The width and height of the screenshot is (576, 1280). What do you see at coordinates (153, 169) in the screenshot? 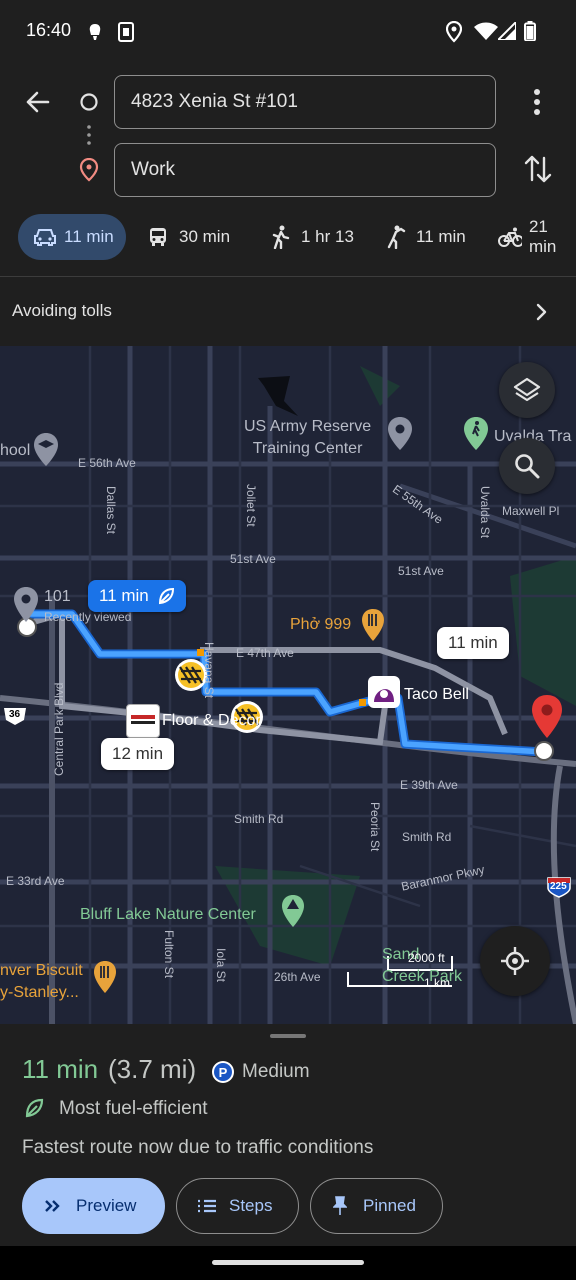
I see `destination-text: Work` at bounding box center [153, 169].